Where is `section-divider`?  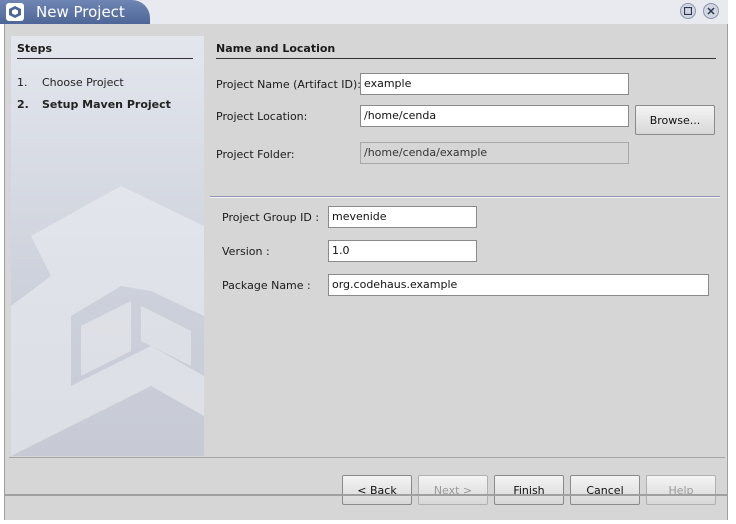
section-divider is located at coordinates (466, 58).